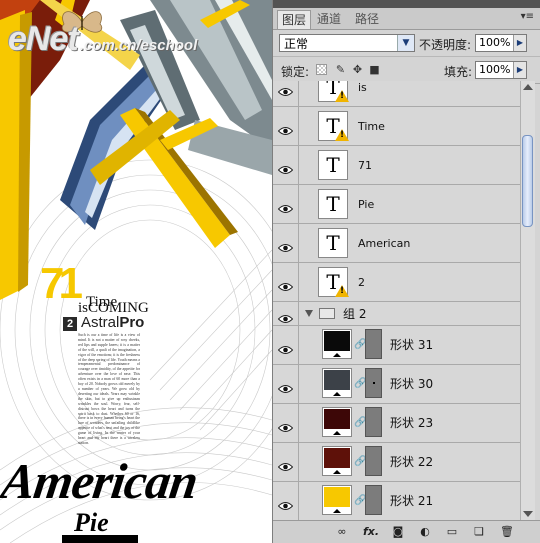  Describe the element at coordinates (528, 514) in the screenshot. I see `scroll-down-icon` at that location.